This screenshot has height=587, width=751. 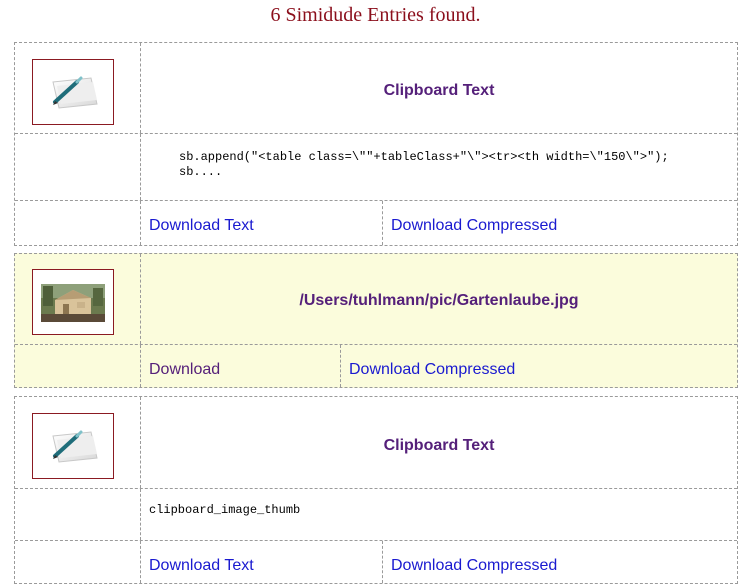 What do you see at coordinates (184, 370) in the screenshot?
I see `download-link: Download` at bounding box center [184, 370].